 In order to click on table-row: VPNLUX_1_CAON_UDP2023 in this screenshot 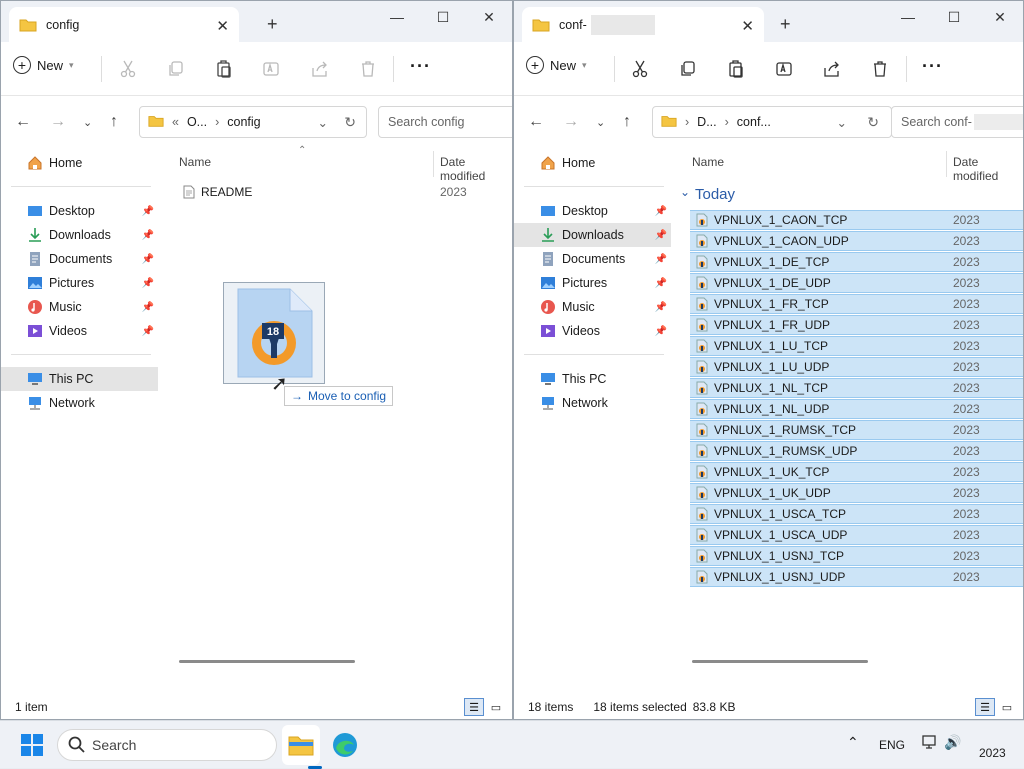, I will do `click(856, 241)`.